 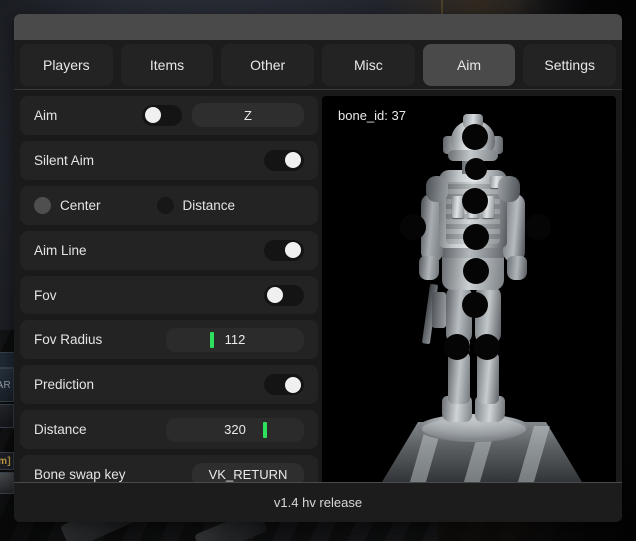 I want to click on tab-other: Other, so click(x=268, y=64).